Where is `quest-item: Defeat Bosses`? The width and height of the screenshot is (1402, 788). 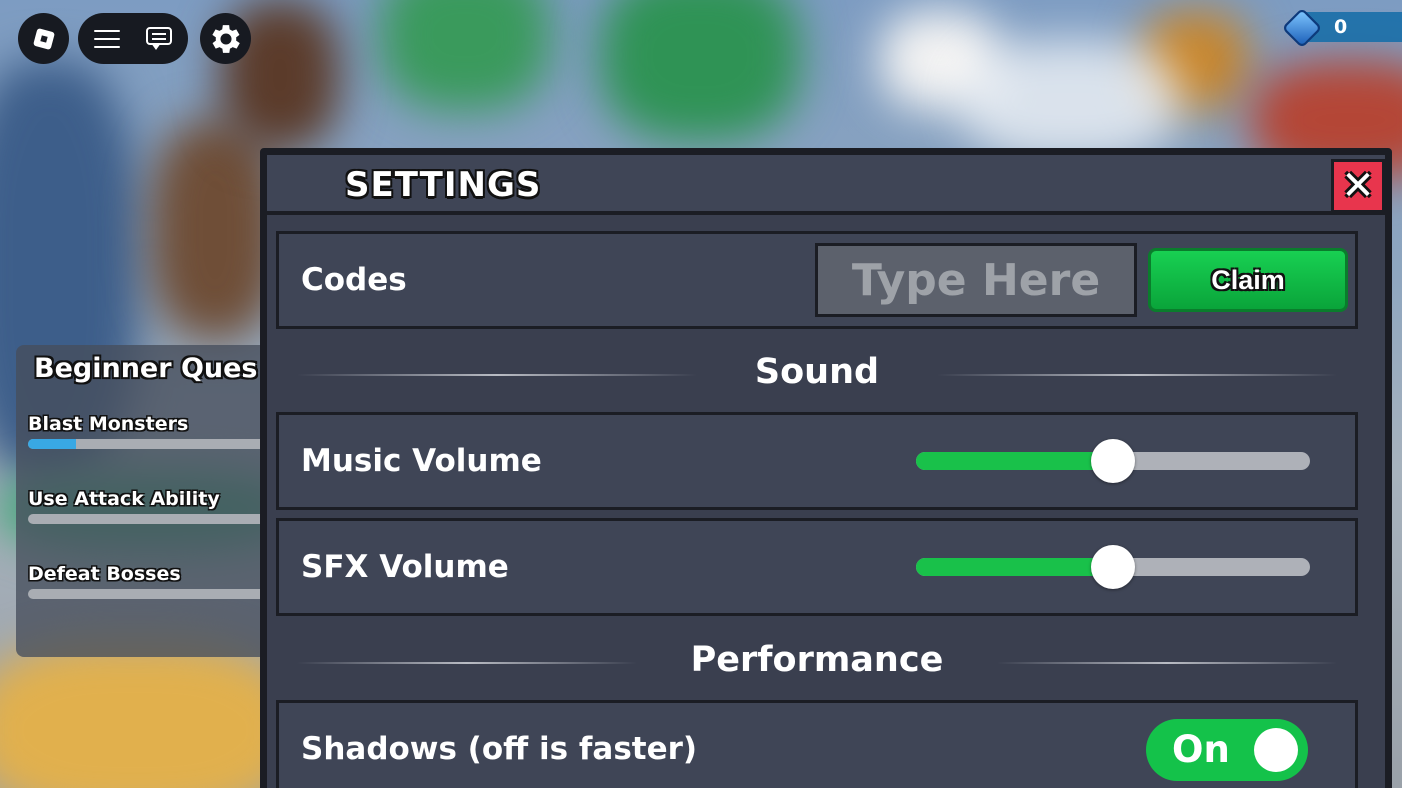
quest-item: Defeat Bosses is located at coordinates (152, 581).